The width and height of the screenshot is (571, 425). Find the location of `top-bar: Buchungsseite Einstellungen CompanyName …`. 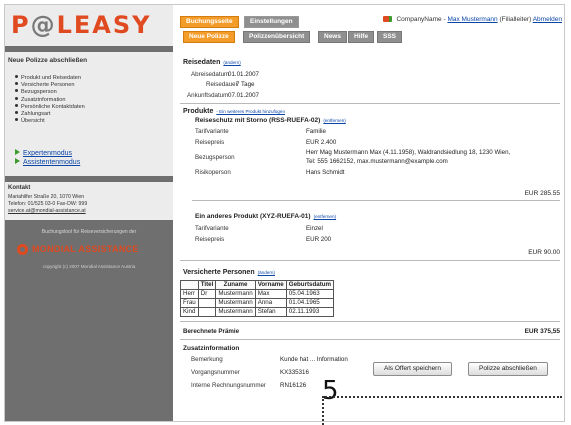

top-bar: Buchungsseite Einstellungen CompanyName … is located at coordinates (372, 25).